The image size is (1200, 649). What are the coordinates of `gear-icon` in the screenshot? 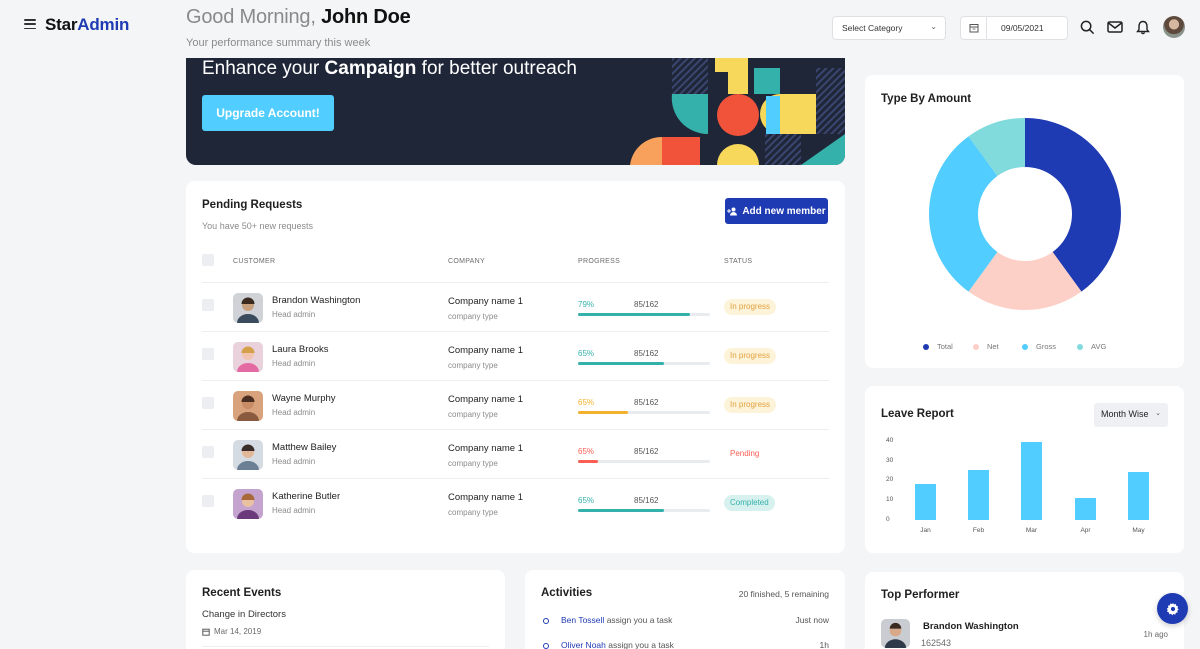 It's located at (1172, 608).